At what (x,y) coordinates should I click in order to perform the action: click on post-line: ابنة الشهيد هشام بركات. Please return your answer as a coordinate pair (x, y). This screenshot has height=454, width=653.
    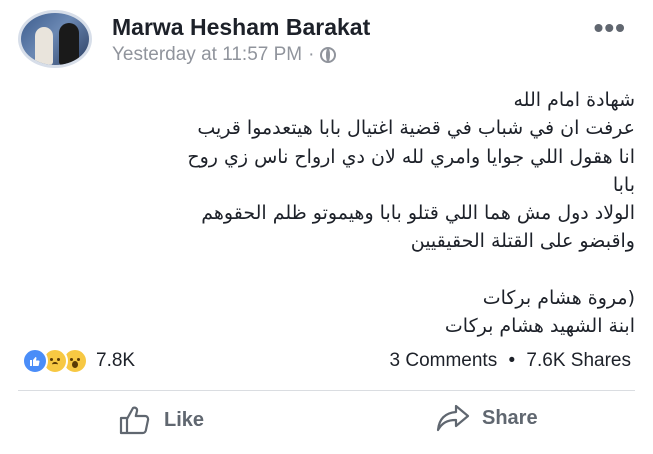
    Looking at the image, I should click on (539, 326).